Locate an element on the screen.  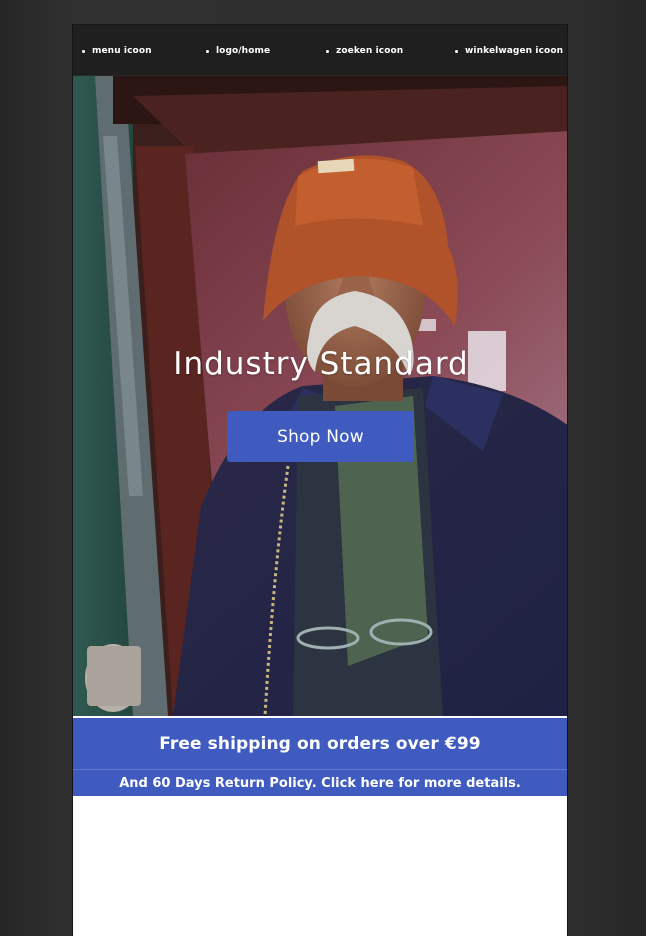
cart-nav-label: winkelwagen icoon is located at coordinates (514, 51).